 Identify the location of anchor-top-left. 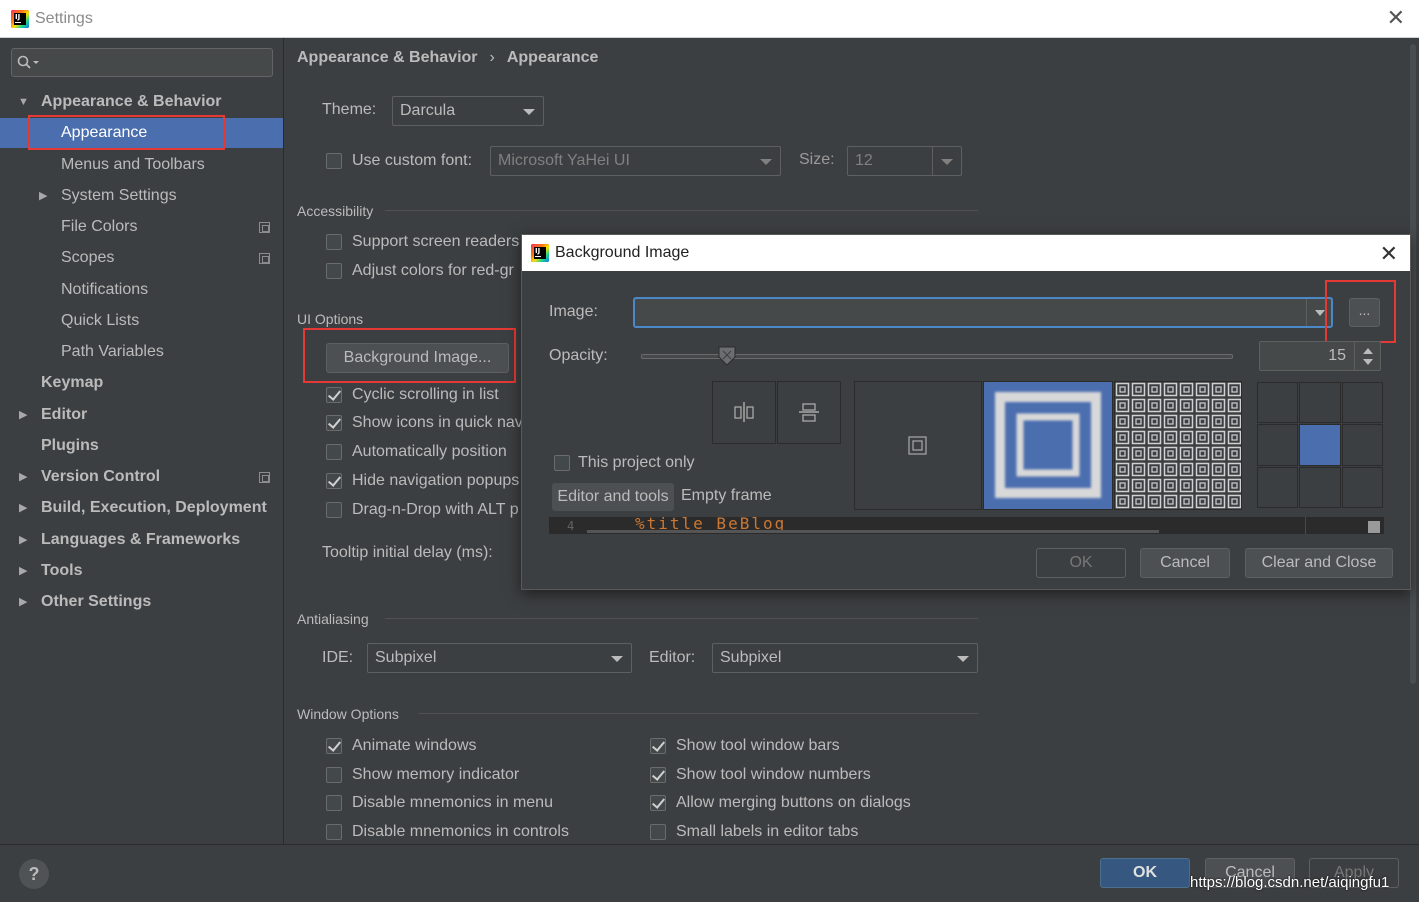
(1277, 402).